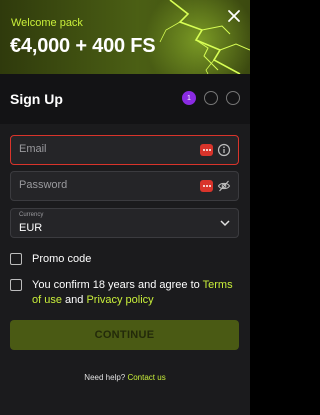 This screenshot has width=320, height=415. What do you see at coordinates (225, 223) in the screenshot?
I see `chevron-down-icon` at bounding box center [225, 223].